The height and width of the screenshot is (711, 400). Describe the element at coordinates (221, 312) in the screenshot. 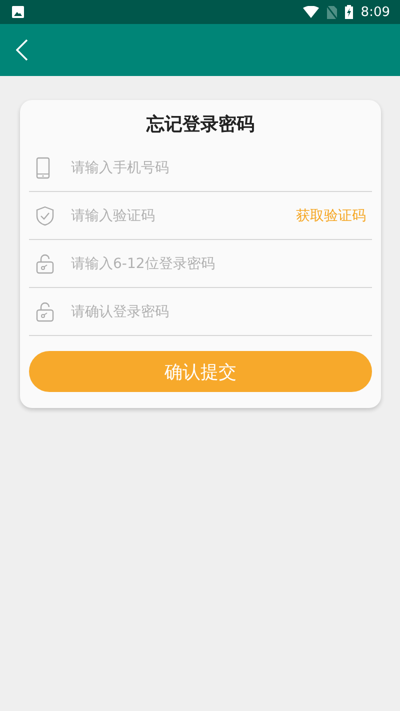

I see `input-field: 请确认登录密码` at that location.